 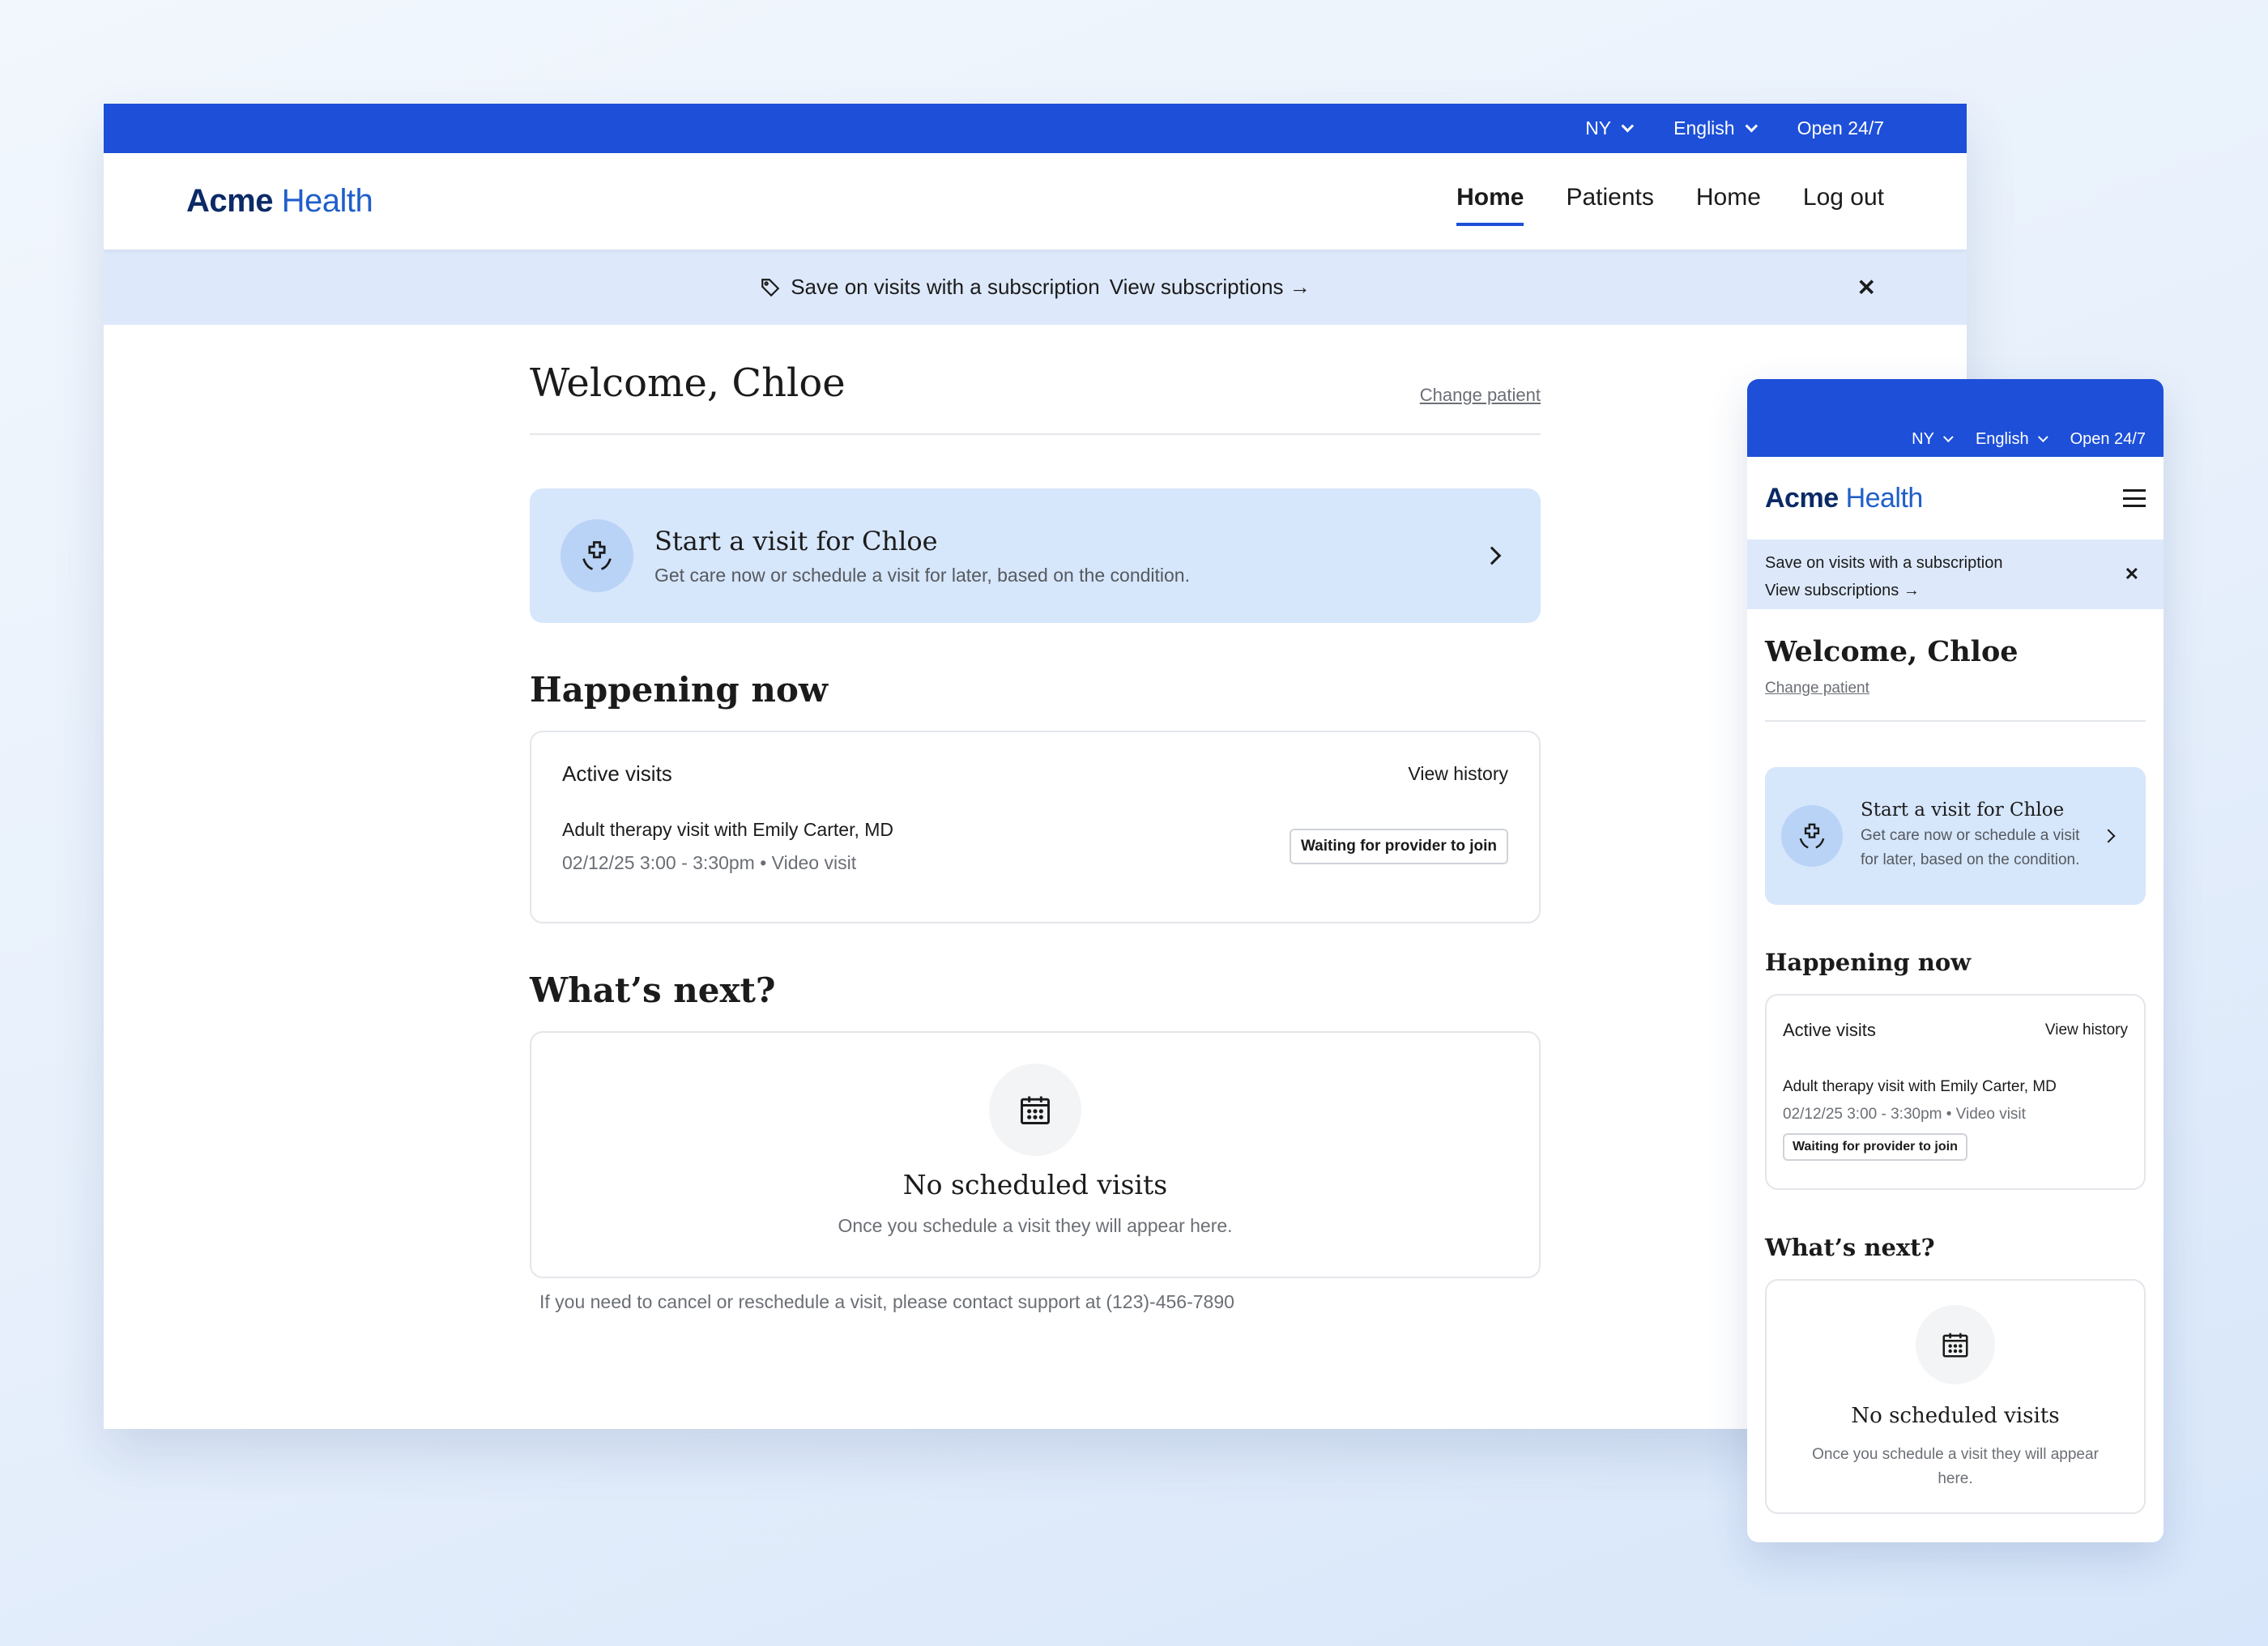 I want to click on region-selector: NY, so click(x=1610, y=128).